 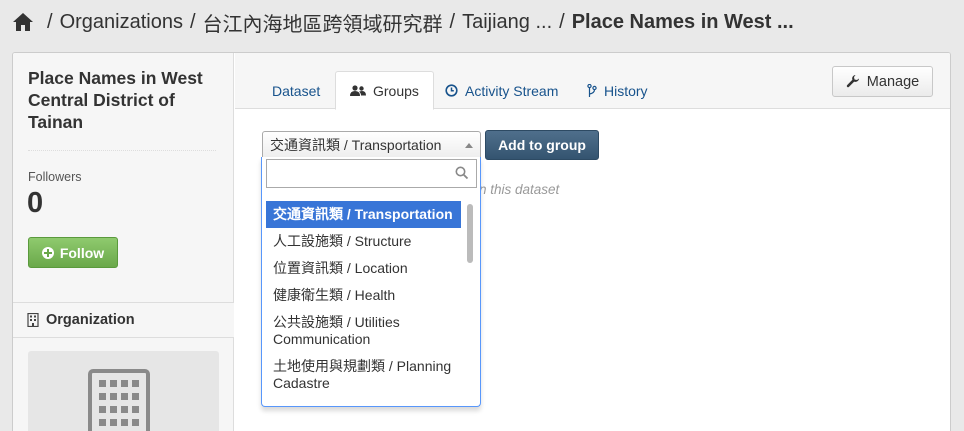 I want to click on followers-label: Followers, so click(x=55, y=177).